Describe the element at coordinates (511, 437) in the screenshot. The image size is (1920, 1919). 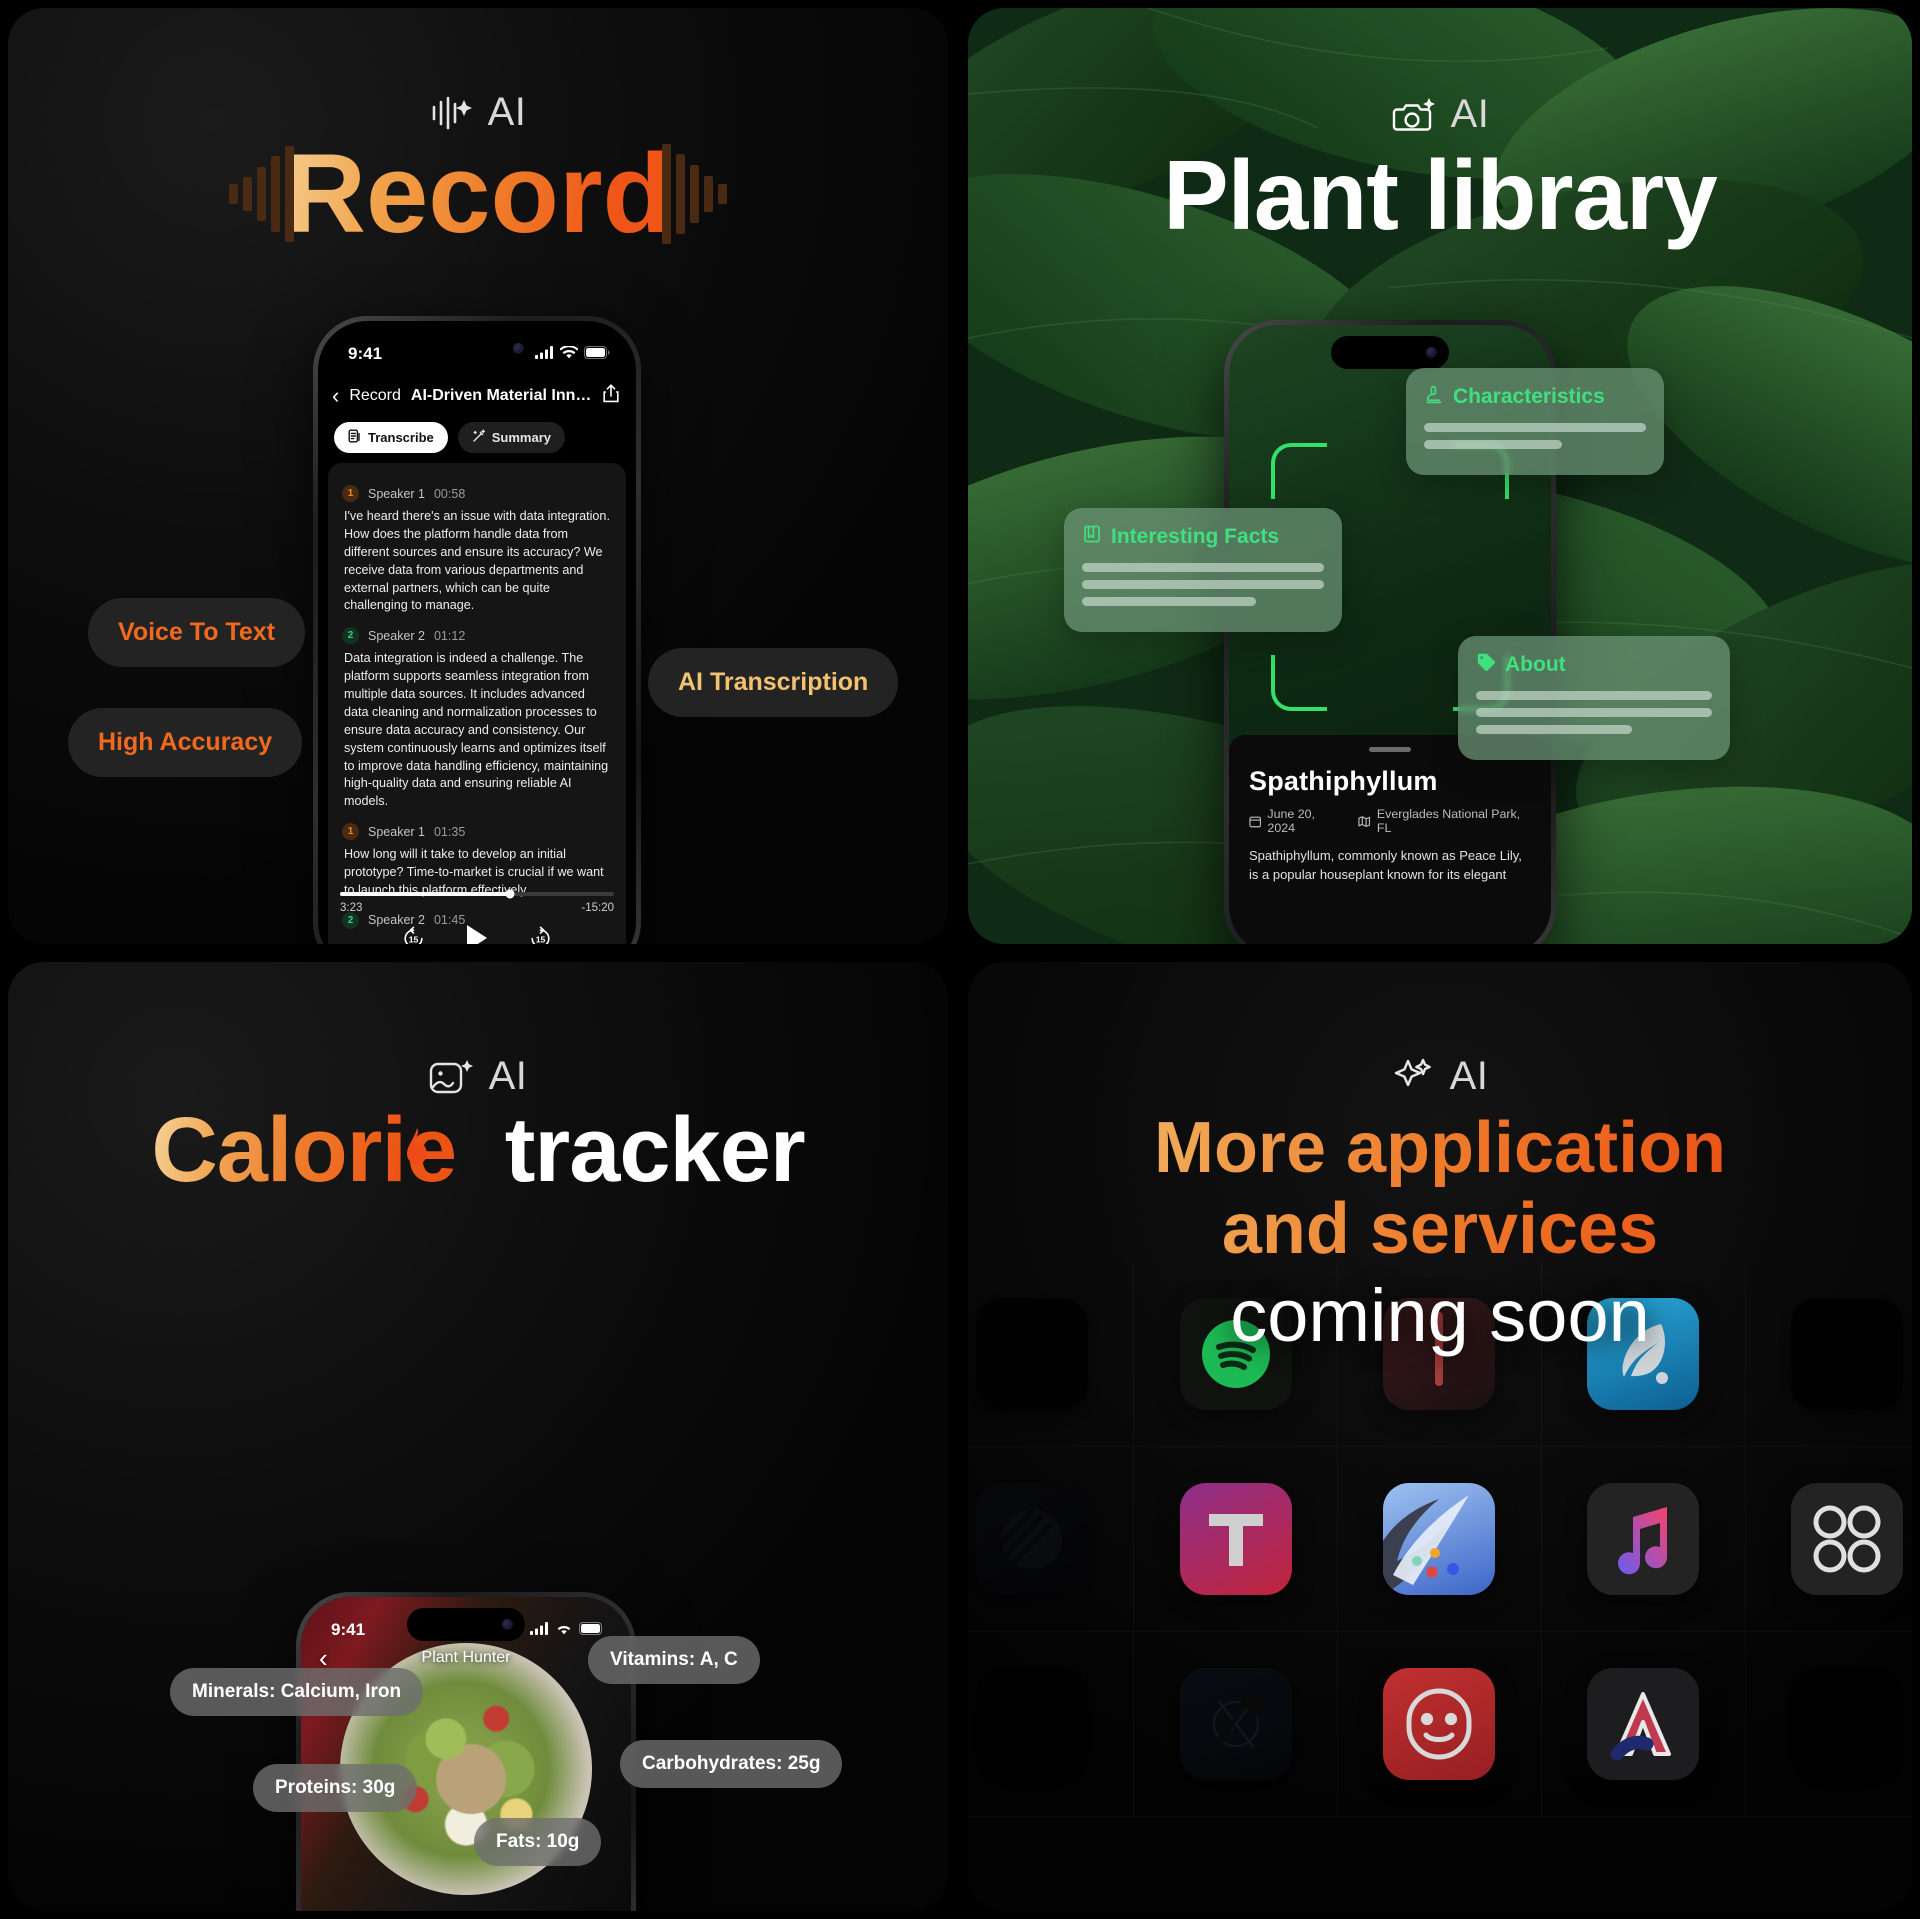
I see `tab-summary: Summary` at that location.